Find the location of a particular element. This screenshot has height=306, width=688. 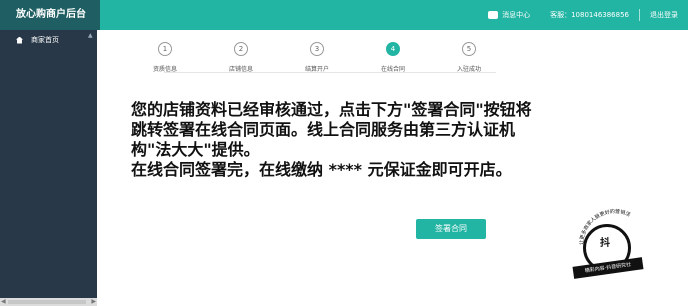

scroll-thumb is located at coordinates (47, 302).